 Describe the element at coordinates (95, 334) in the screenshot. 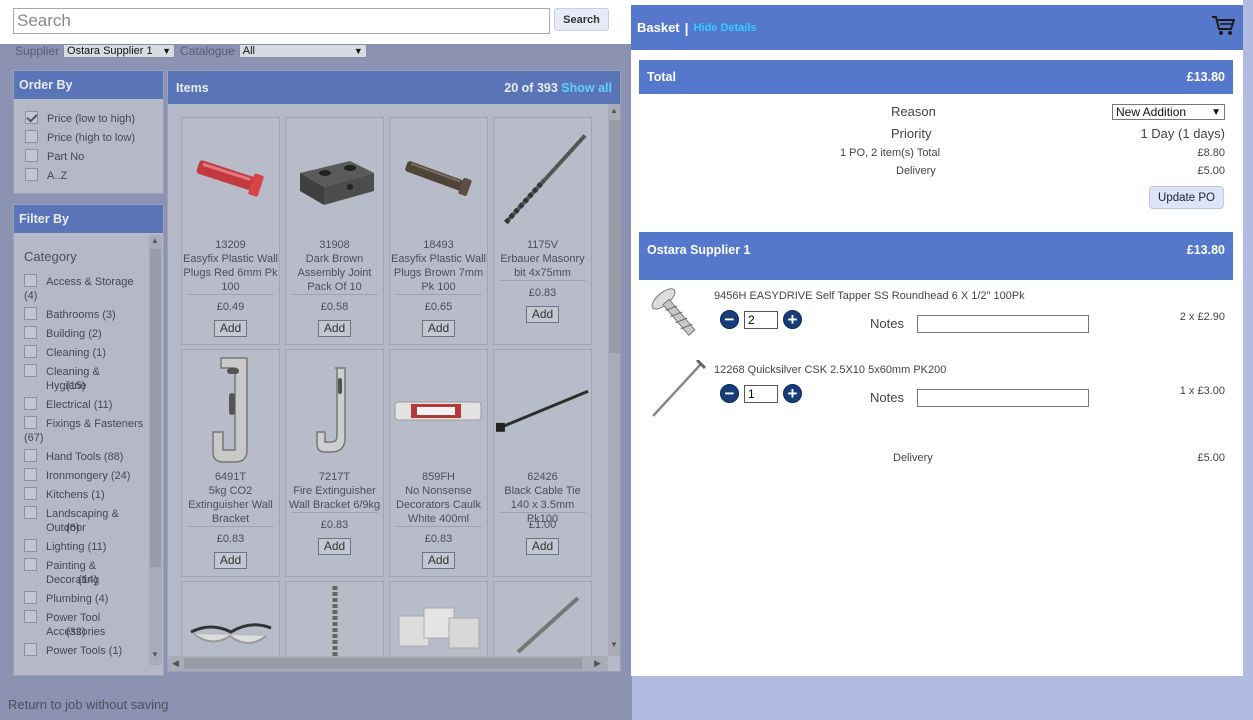

I see `category-count: (2)` at that location.